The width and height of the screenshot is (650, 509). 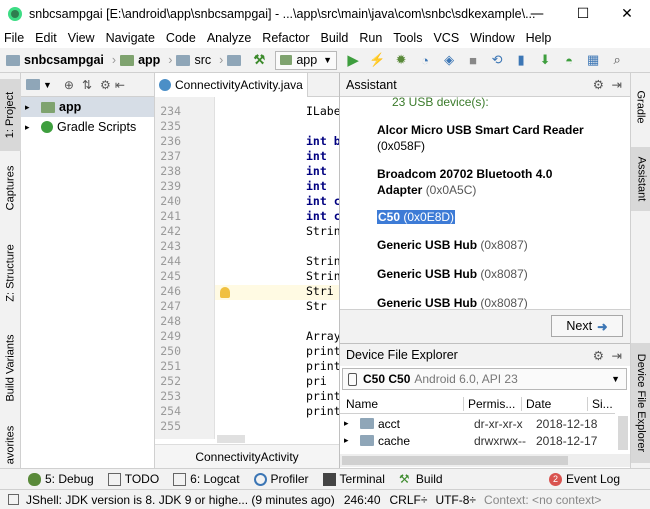 What do you see at coordinates (583, 14) in the screenshot?
I see `maximize-button: ☐` at bounding box center [583, 14].